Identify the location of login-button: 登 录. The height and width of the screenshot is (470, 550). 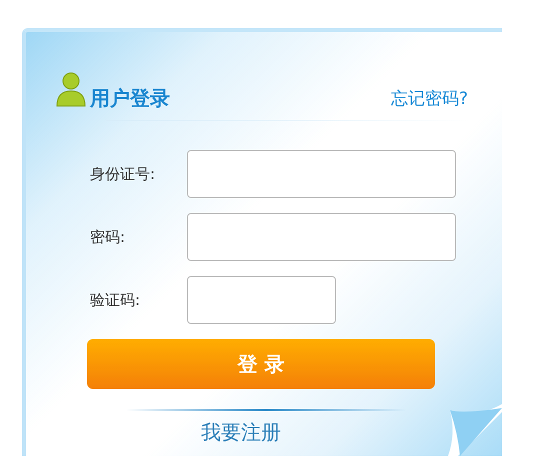
(261, 364).